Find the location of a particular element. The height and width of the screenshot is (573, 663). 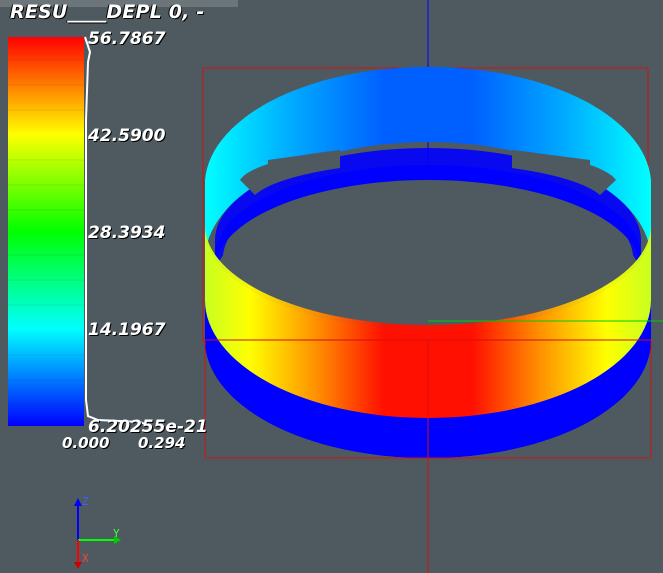

axis-label-y: Y is located at coordinates (116, 533).